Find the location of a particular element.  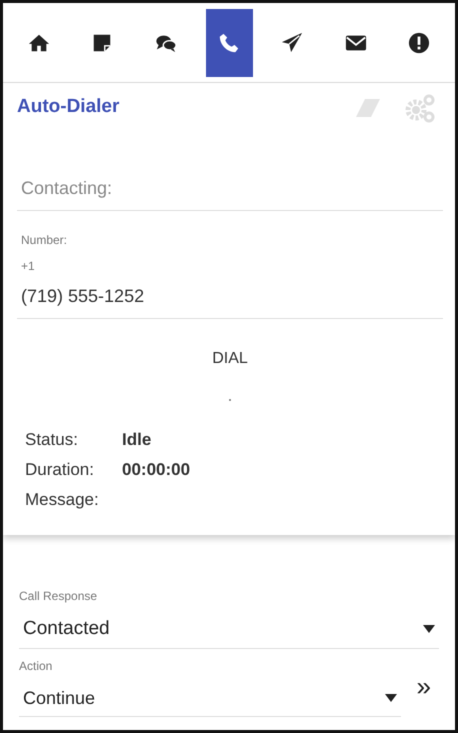

detail-label: Duration: is located at coordinates (60, 470).